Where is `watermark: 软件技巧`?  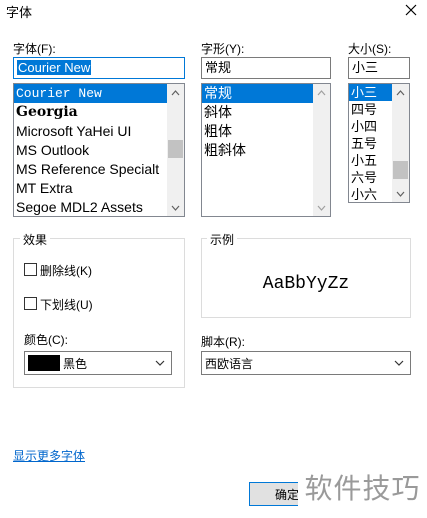
watermark: 软件技巧 is located at coordinates (362, 487).